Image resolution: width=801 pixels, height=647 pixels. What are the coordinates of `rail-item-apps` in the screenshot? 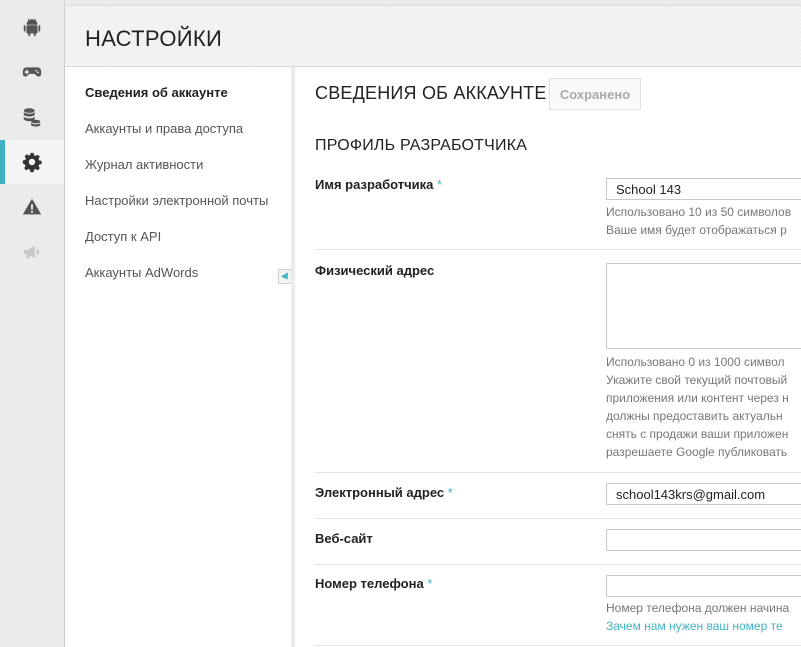 It's located at (32, 28).